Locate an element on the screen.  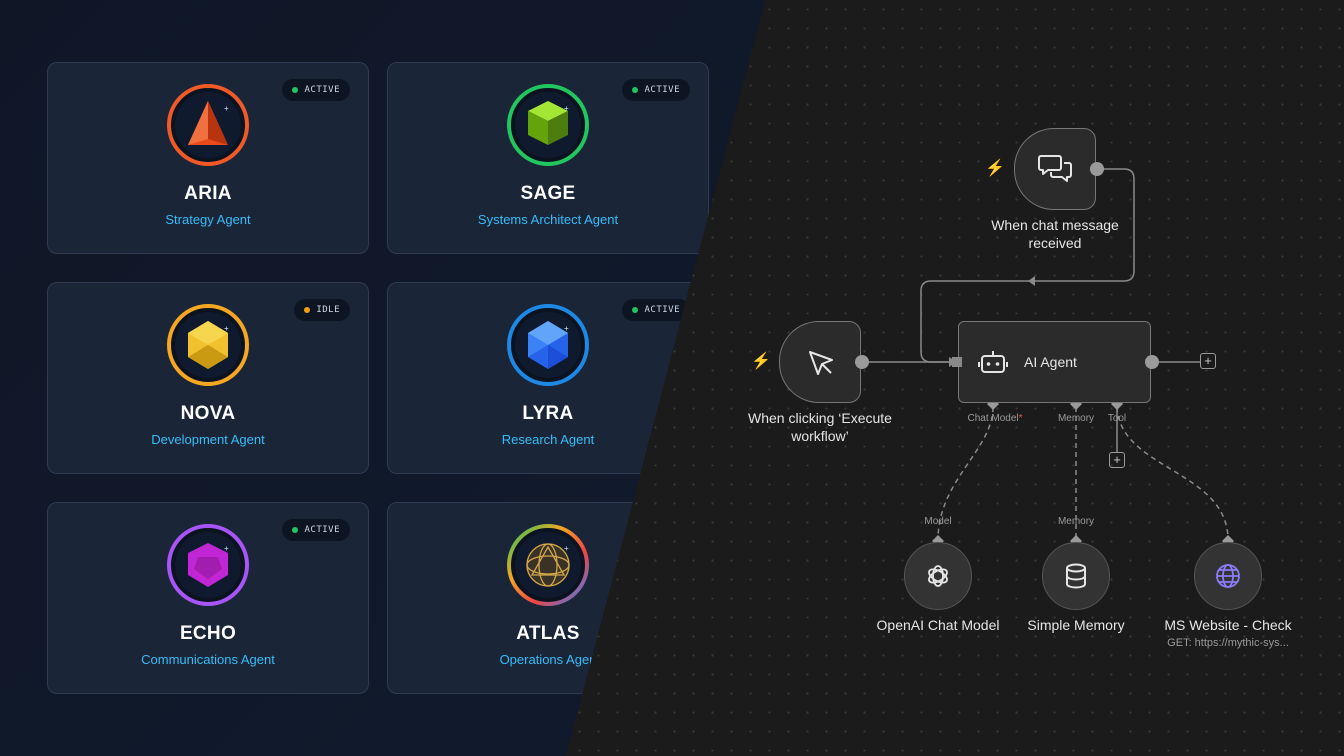
agent-card-nova: IDLE + NOVA Development Agent is located at coordinates (208, 378).